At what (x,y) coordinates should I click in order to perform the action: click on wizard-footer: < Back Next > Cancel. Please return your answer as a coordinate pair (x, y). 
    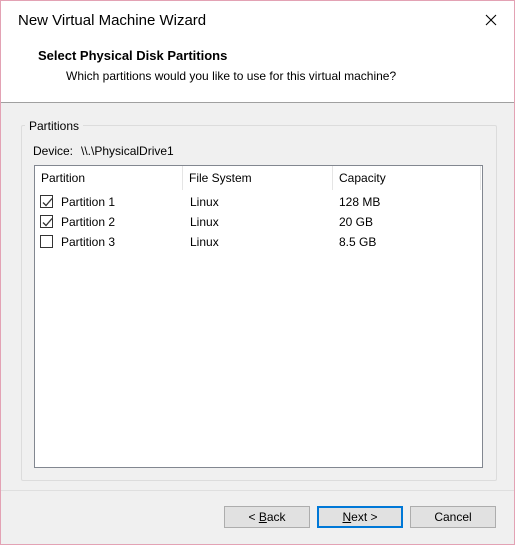
    Looking at the image, I should click on (257, 517).